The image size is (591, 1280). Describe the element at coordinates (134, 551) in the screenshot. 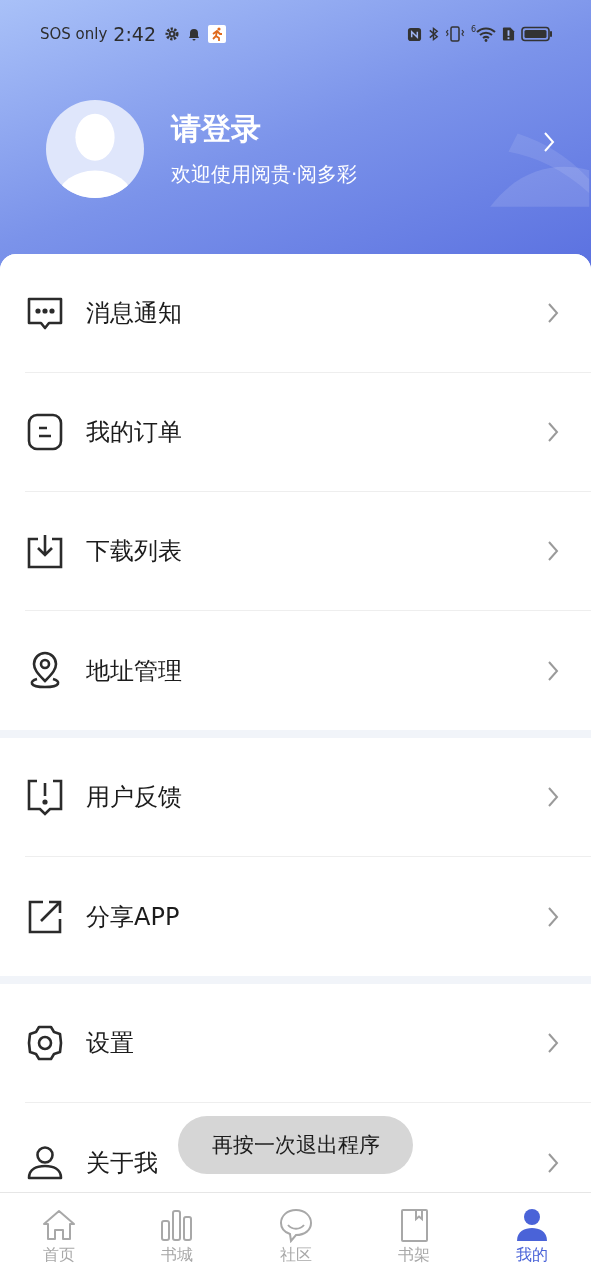

I see `menu-item: 下载列表` at that location.